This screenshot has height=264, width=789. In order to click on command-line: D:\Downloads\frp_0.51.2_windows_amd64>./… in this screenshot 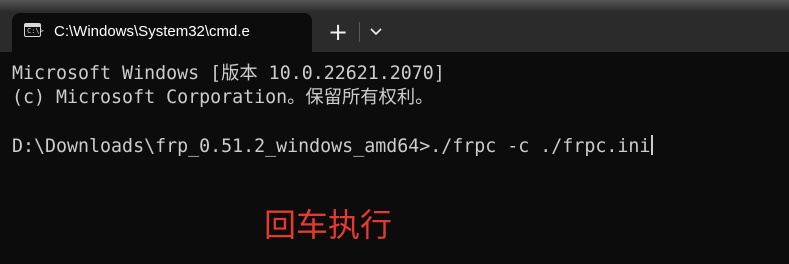, I will do `click(333, 146)`.